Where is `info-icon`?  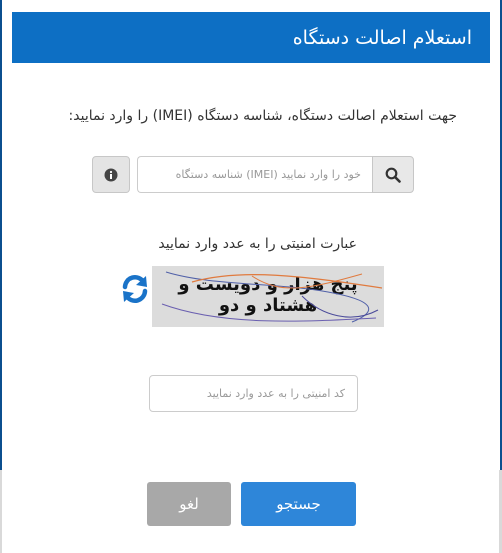
info-icon is located at coordinates (111, 174).